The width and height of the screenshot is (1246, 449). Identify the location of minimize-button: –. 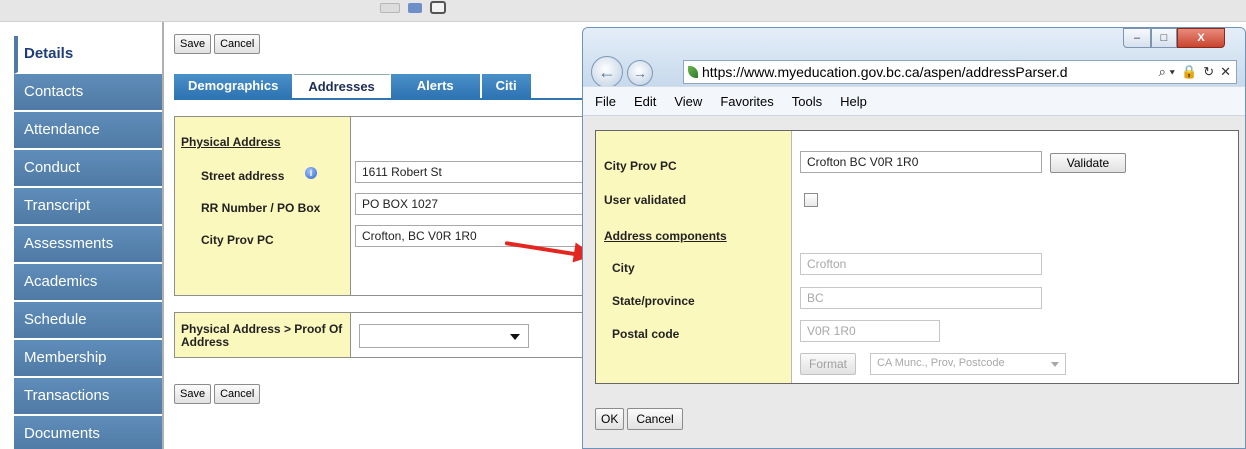
(1137, 38).